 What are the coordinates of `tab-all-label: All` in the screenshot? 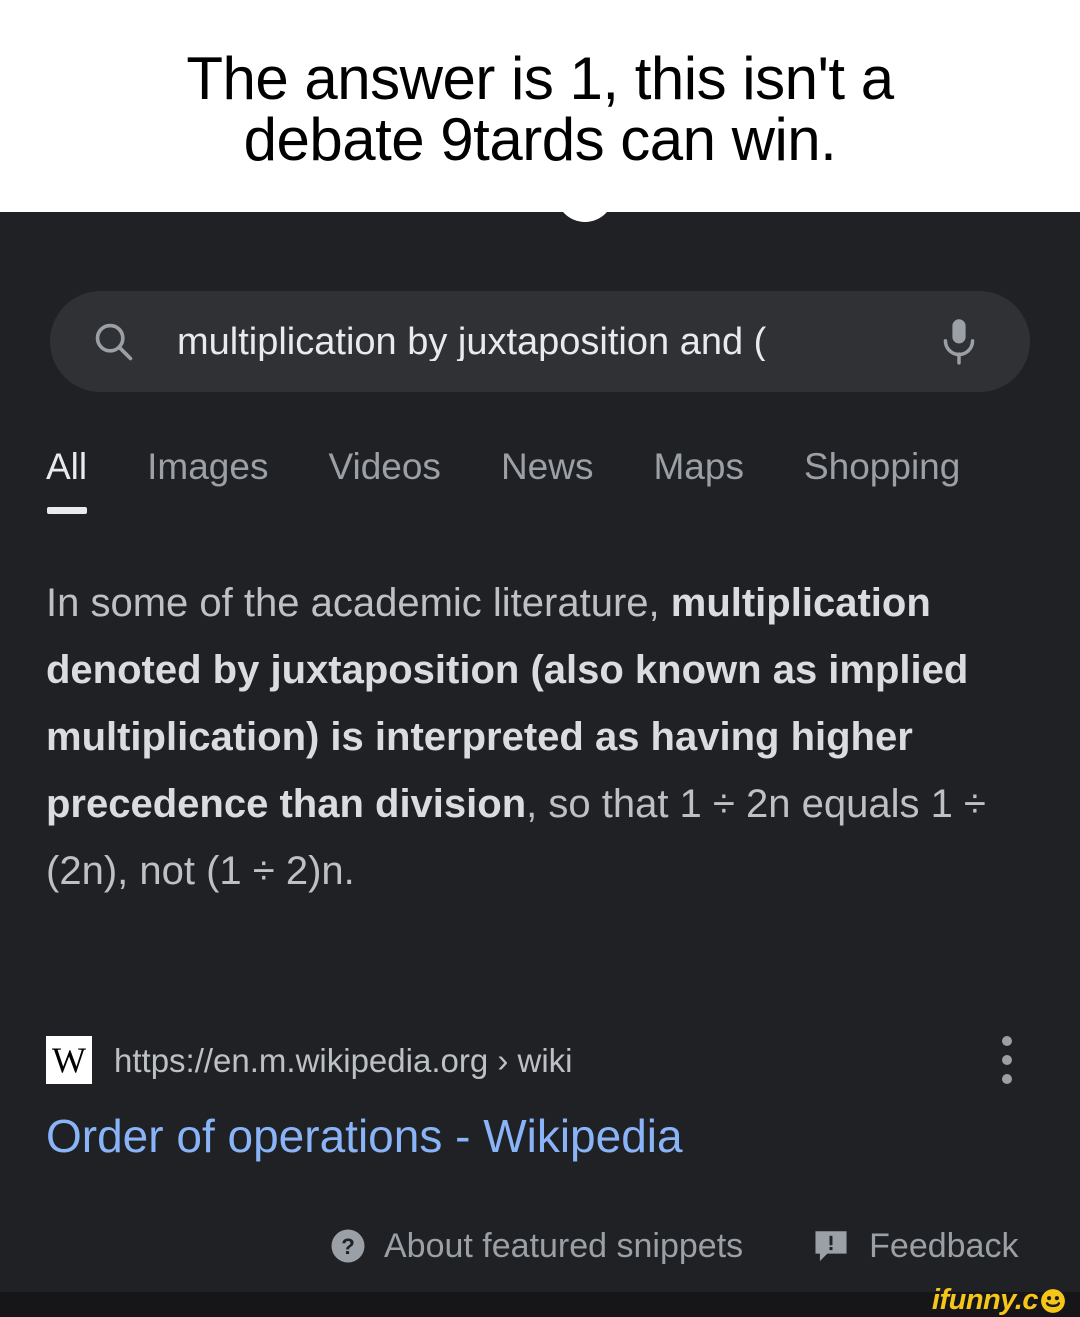 It's located at (67, 466).